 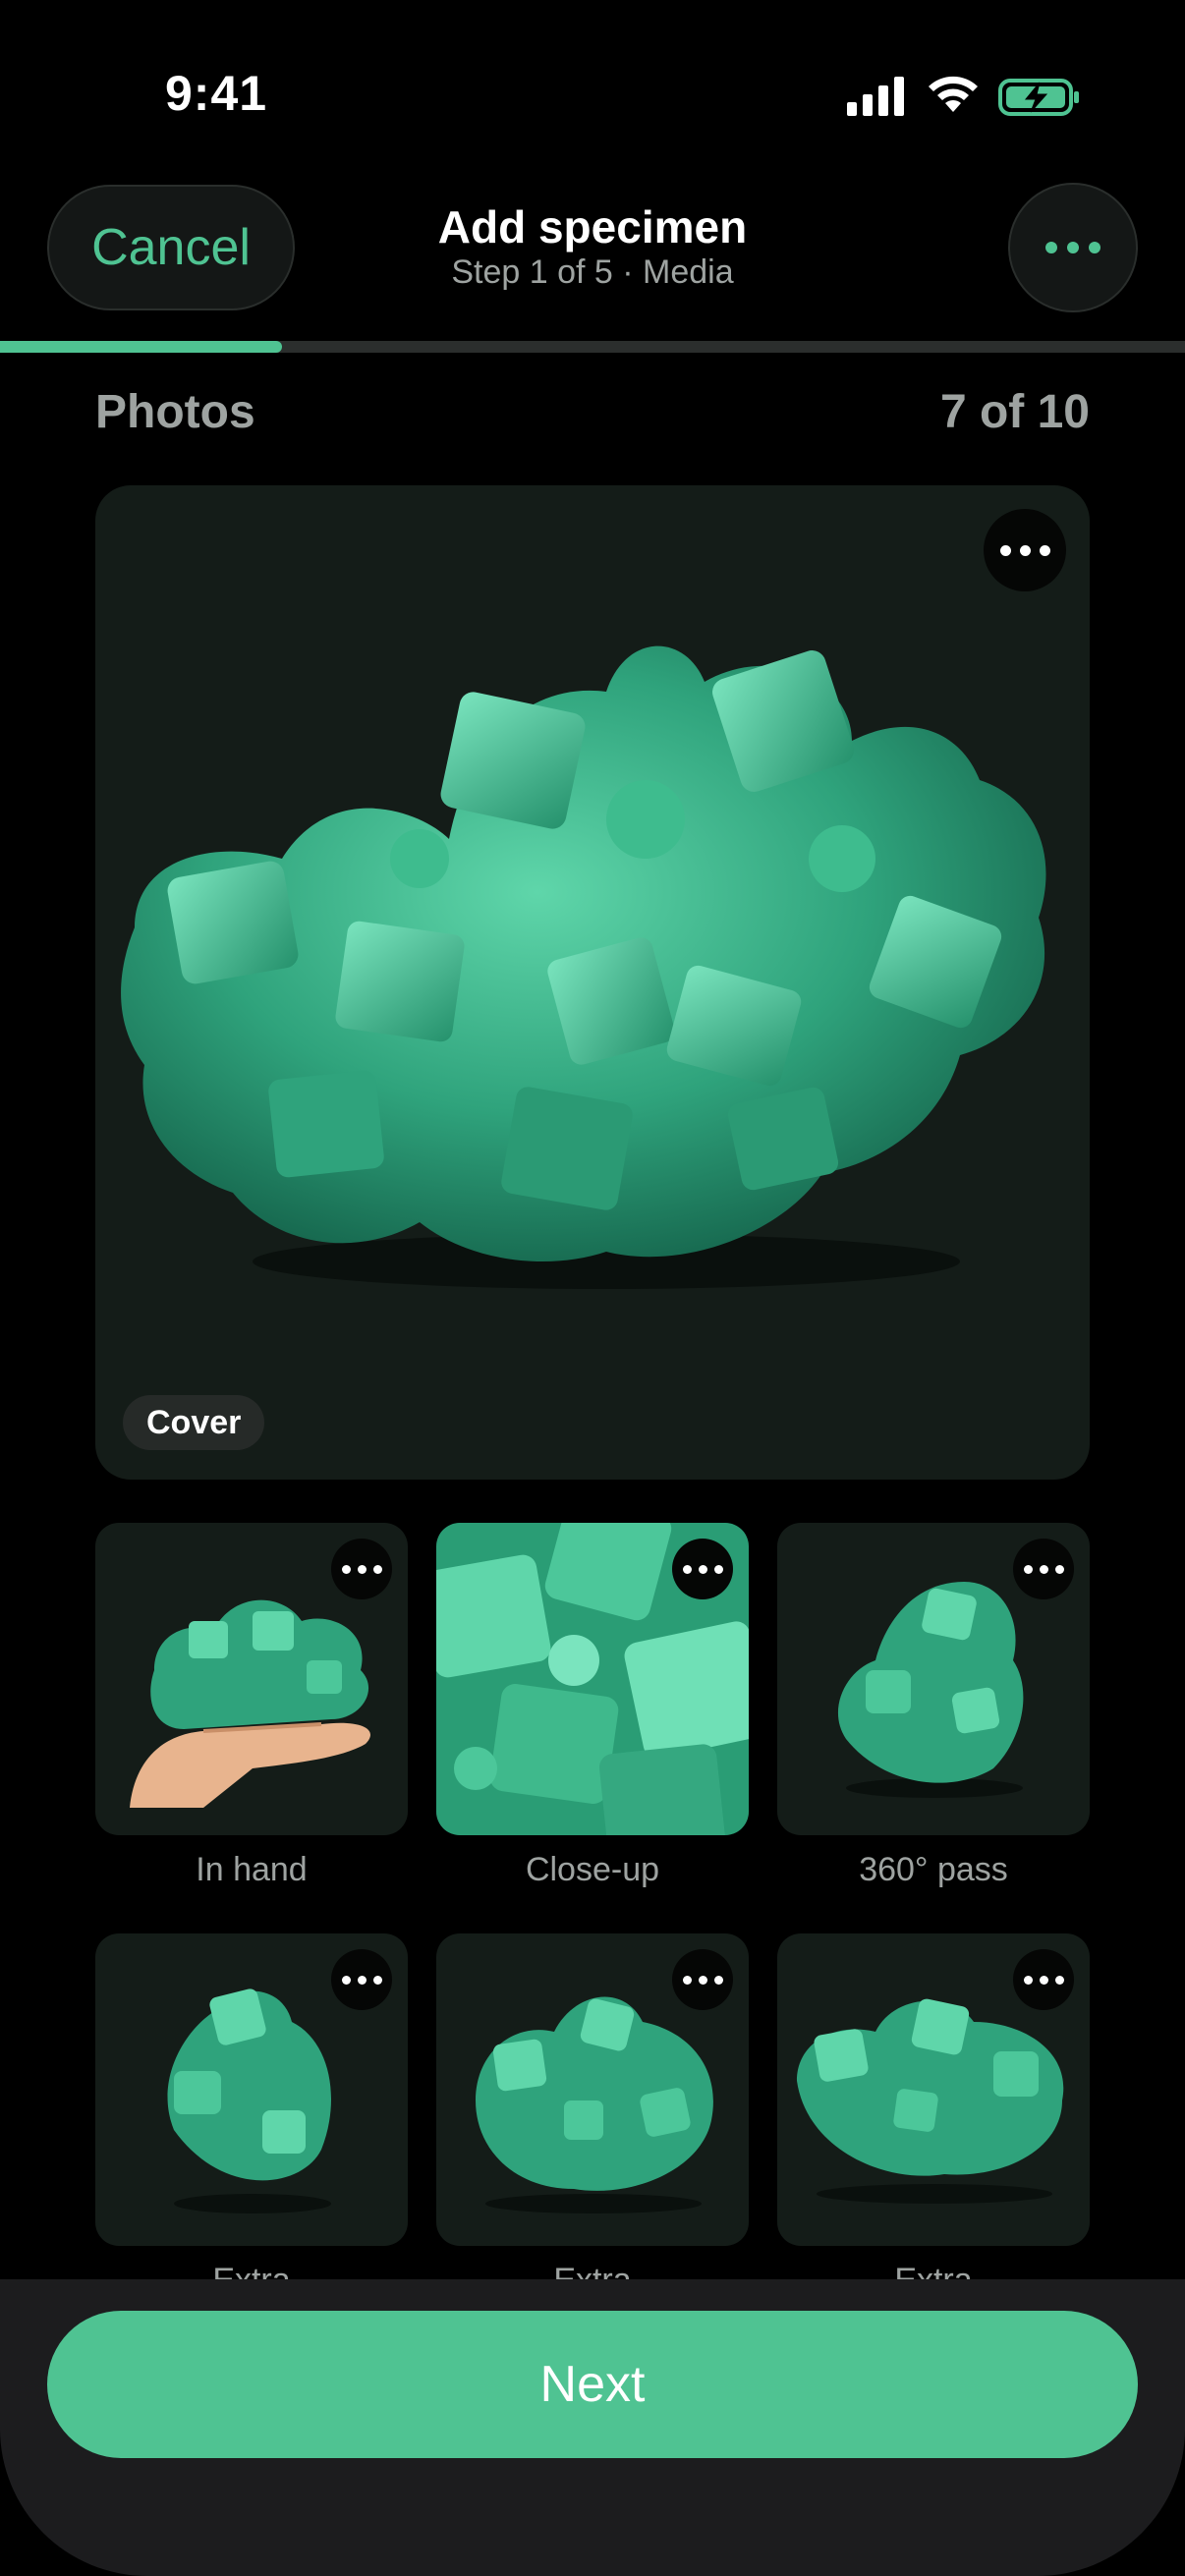 What do you see at coordinates (1014, 412) in the screenshot?
I see `photos-count: 7 of 10` at bounding box center [1014, 412].